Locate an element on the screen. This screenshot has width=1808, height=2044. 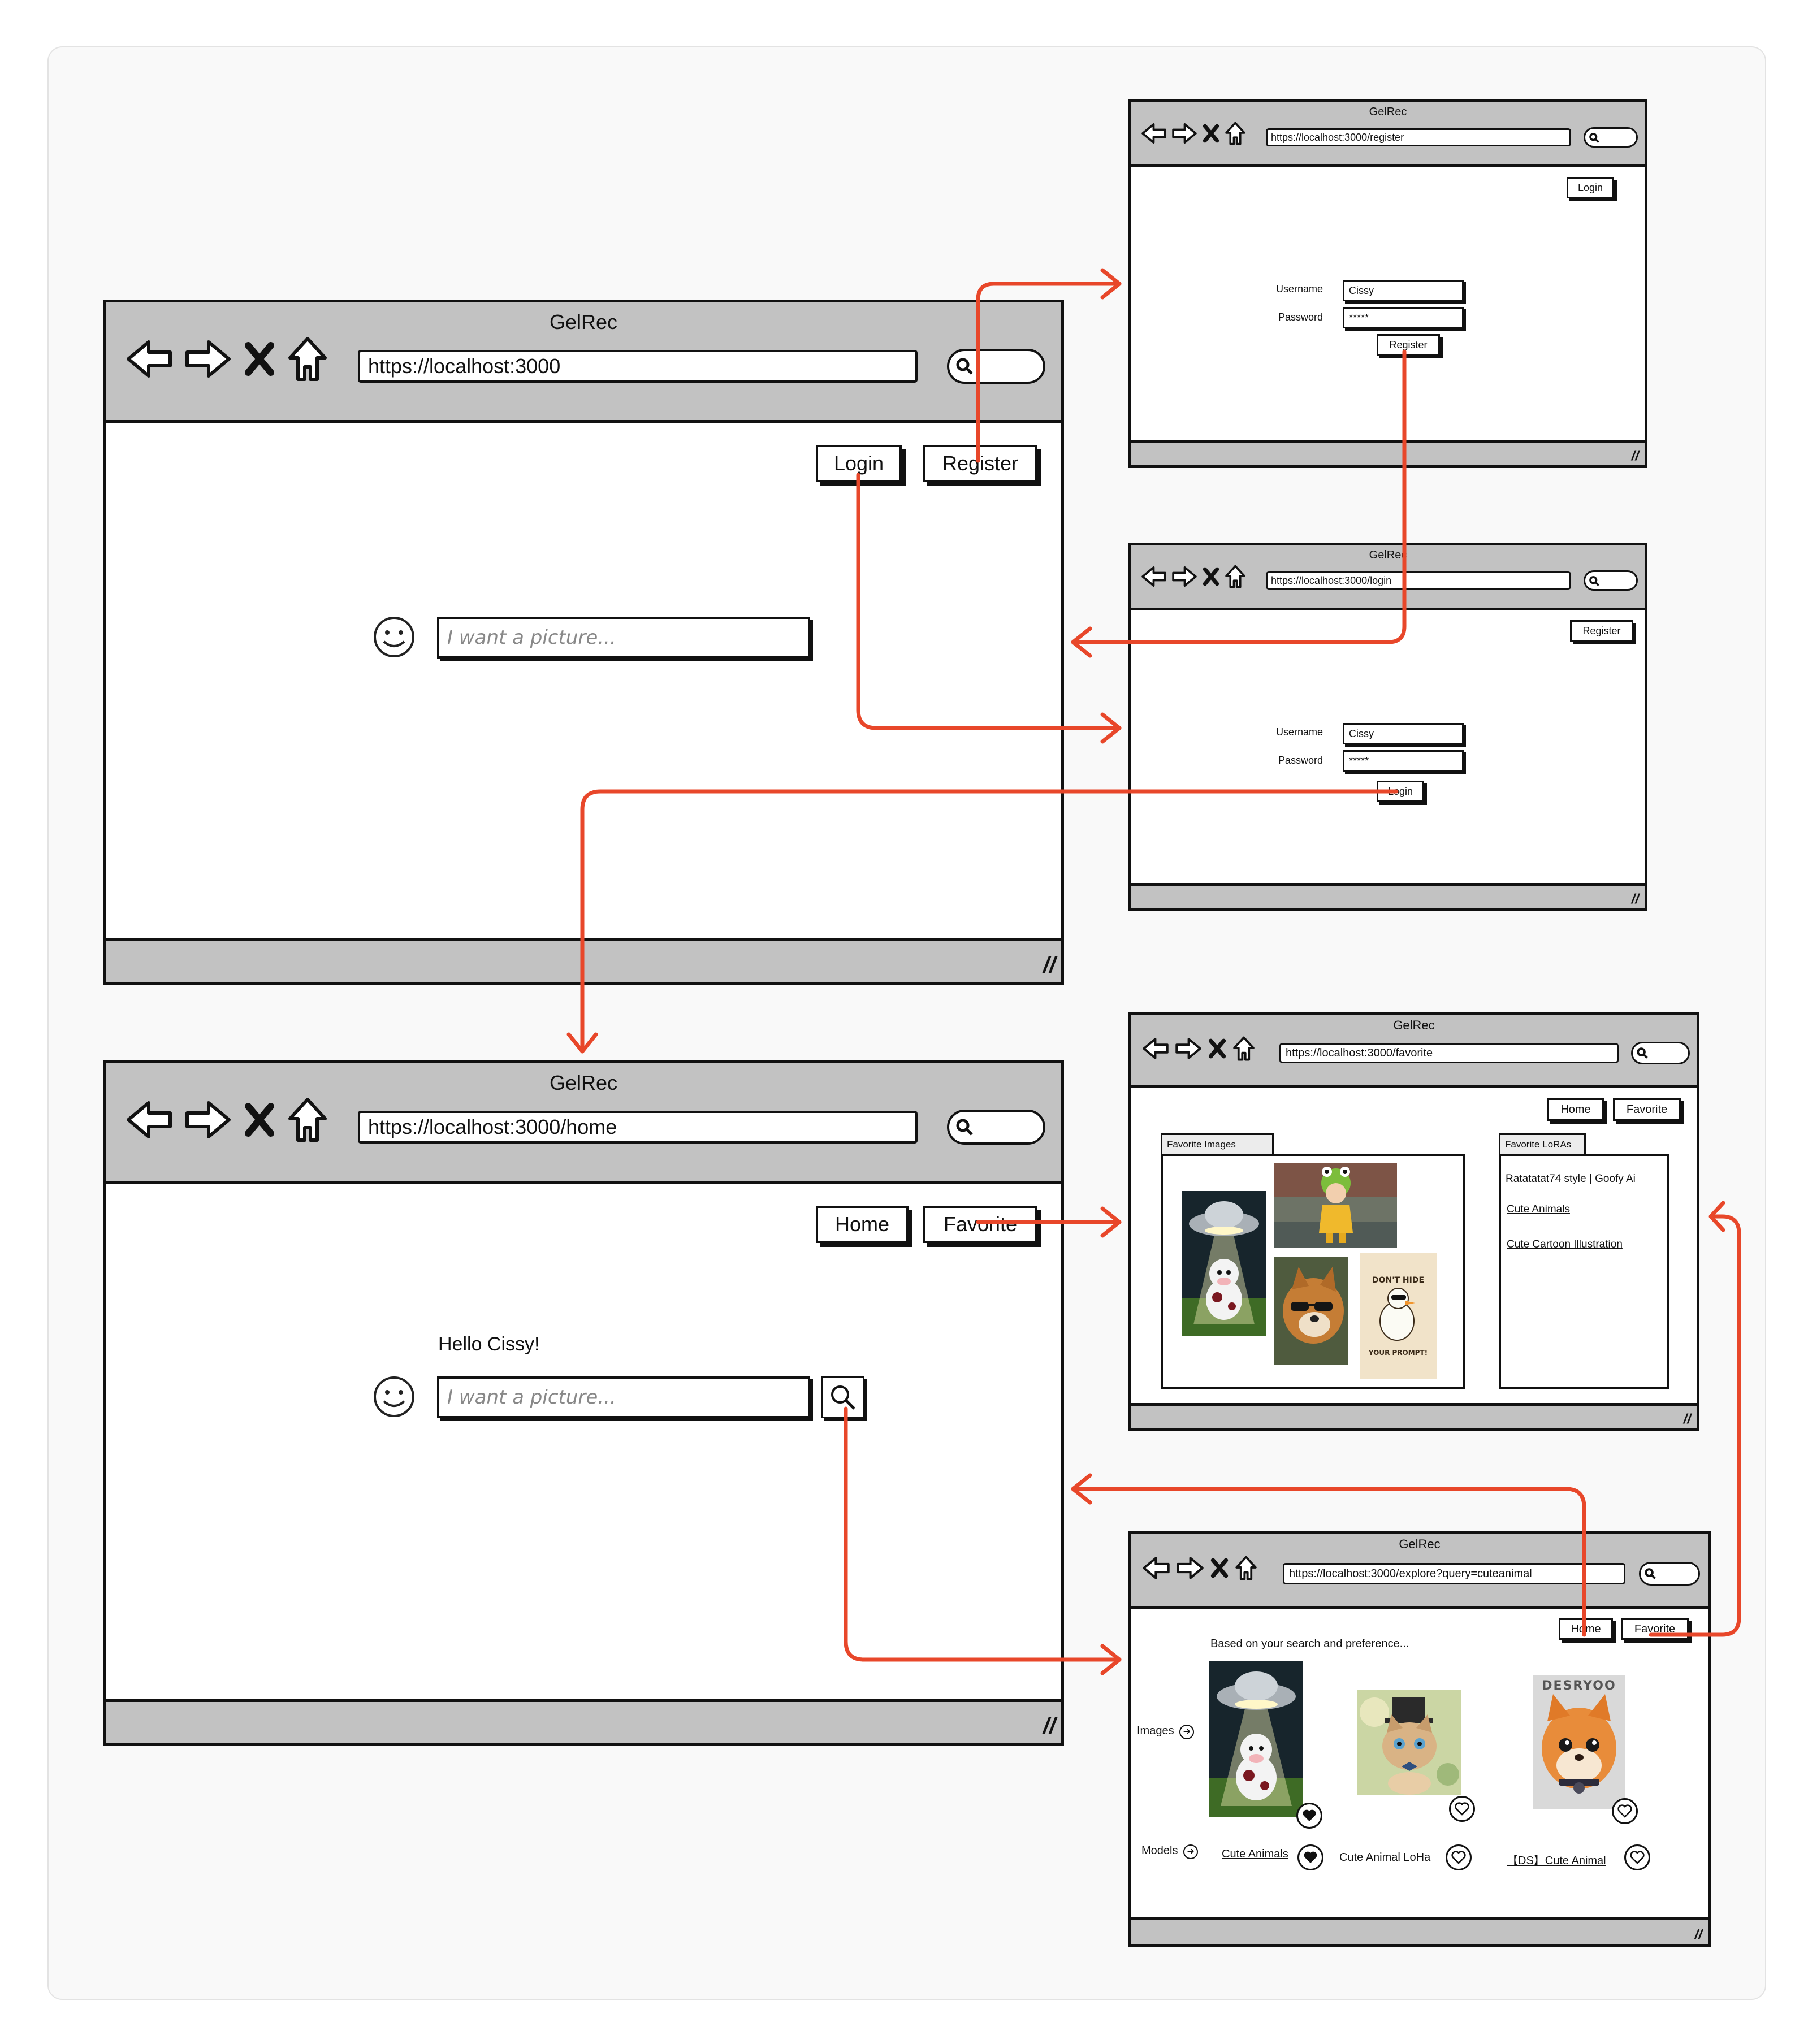
flow-arrow-explore-favorite is located at coordinates (1695, 1425).